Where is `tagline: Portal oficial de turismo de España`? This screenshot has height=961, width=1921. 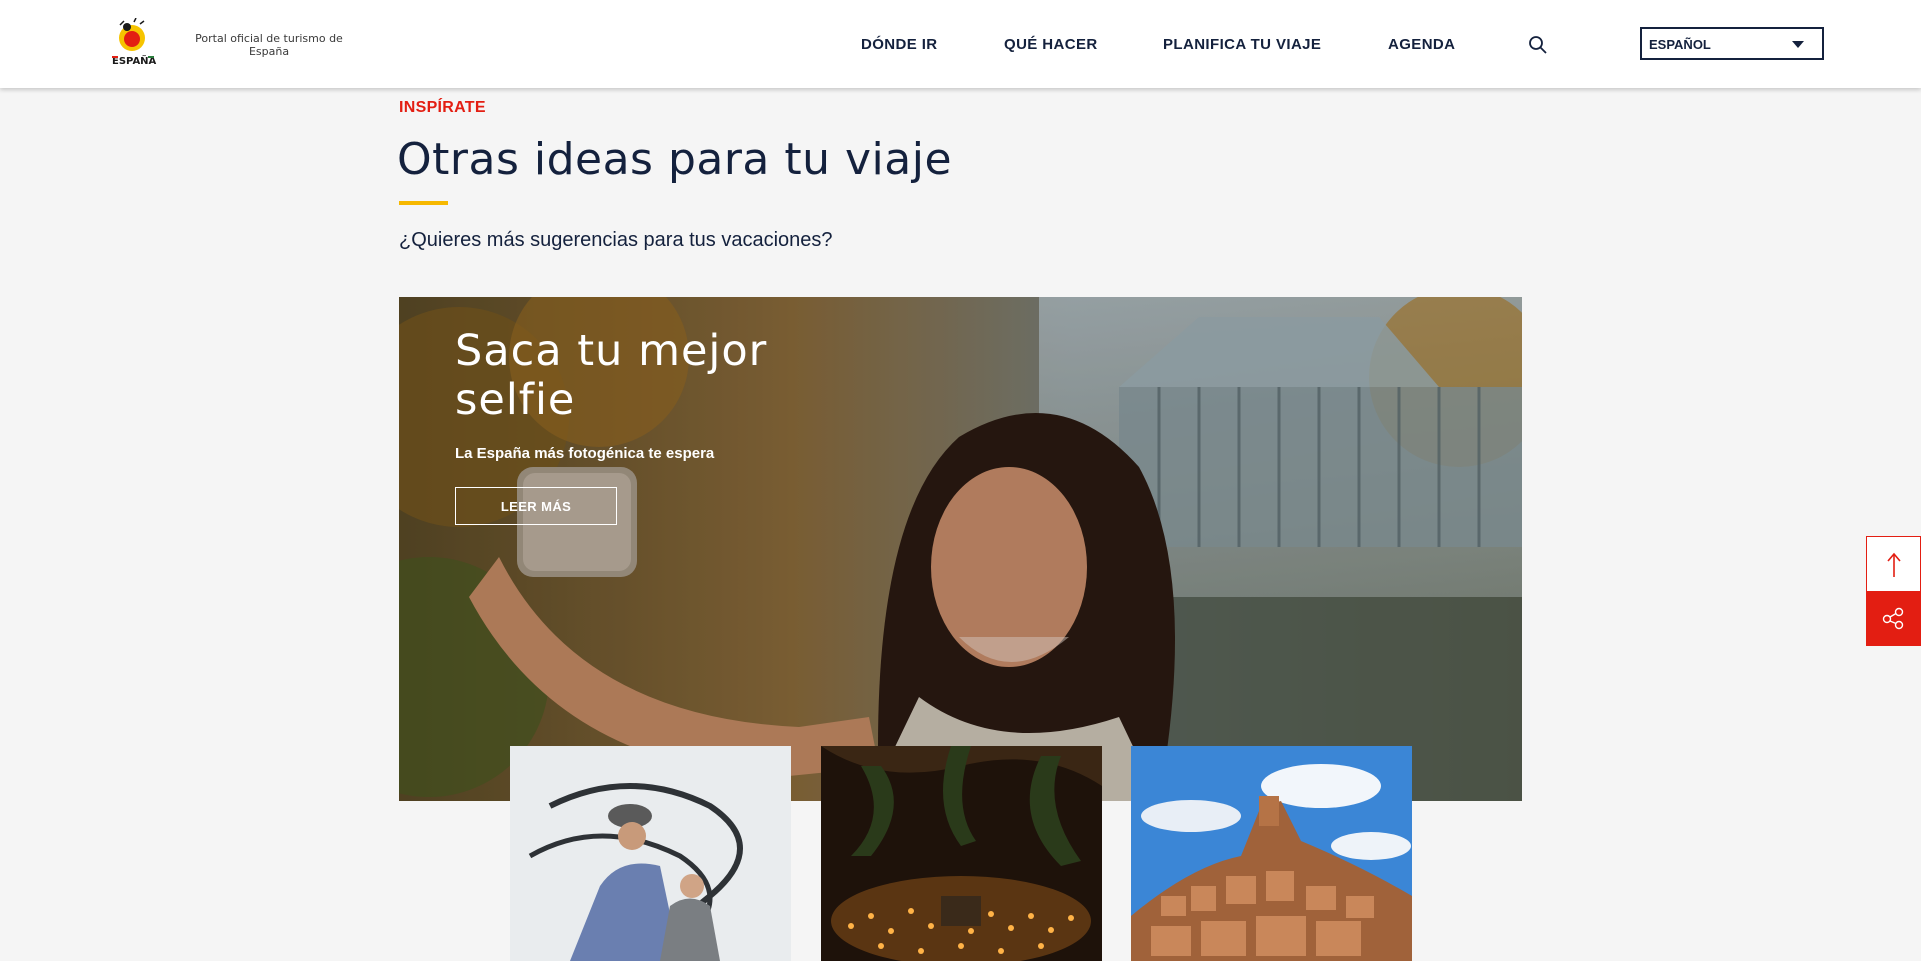
tagline: Portal oficial de turismo de España is located at coordinates (269, 45).